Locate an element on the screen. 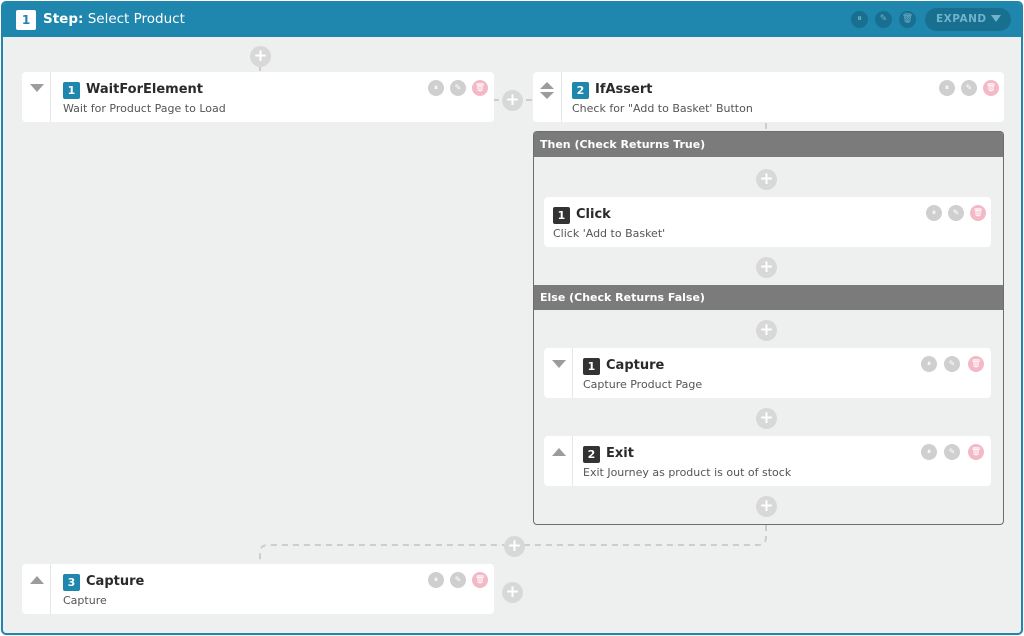  action-subtitle: Capture Product Page is located at coordinates (643, 384).